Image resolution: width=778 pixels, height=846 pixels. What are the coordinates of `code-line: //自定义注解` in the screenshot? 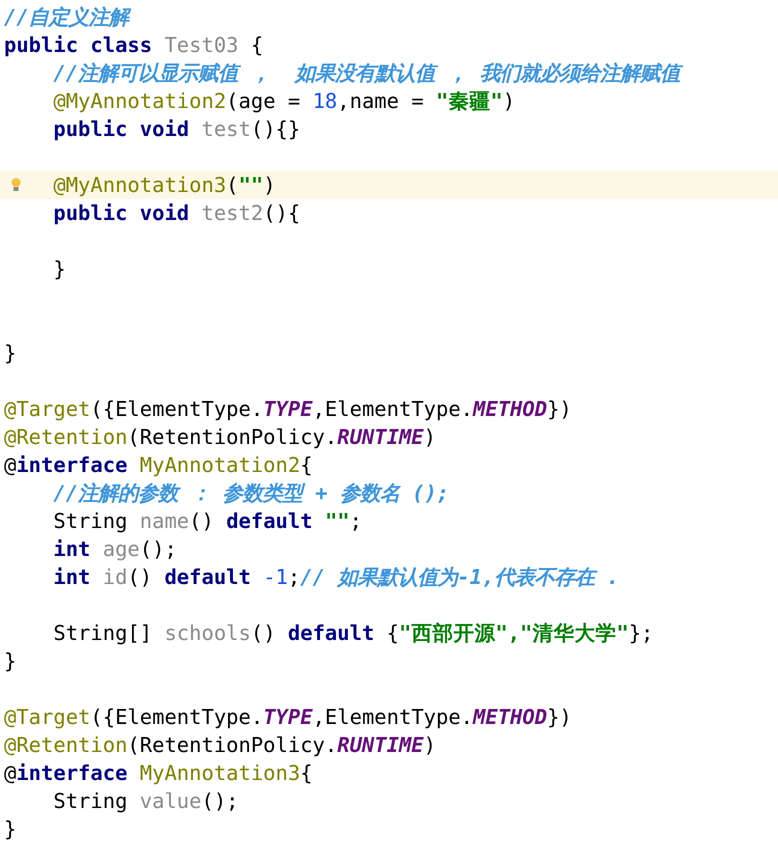 It's located at (66, 17).